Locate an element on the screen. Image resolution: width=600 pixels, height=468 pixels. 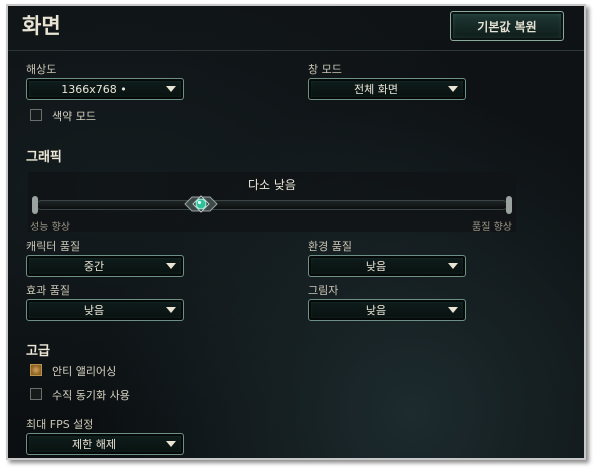
slider-gem-icon is located at coordinates (201, 204).